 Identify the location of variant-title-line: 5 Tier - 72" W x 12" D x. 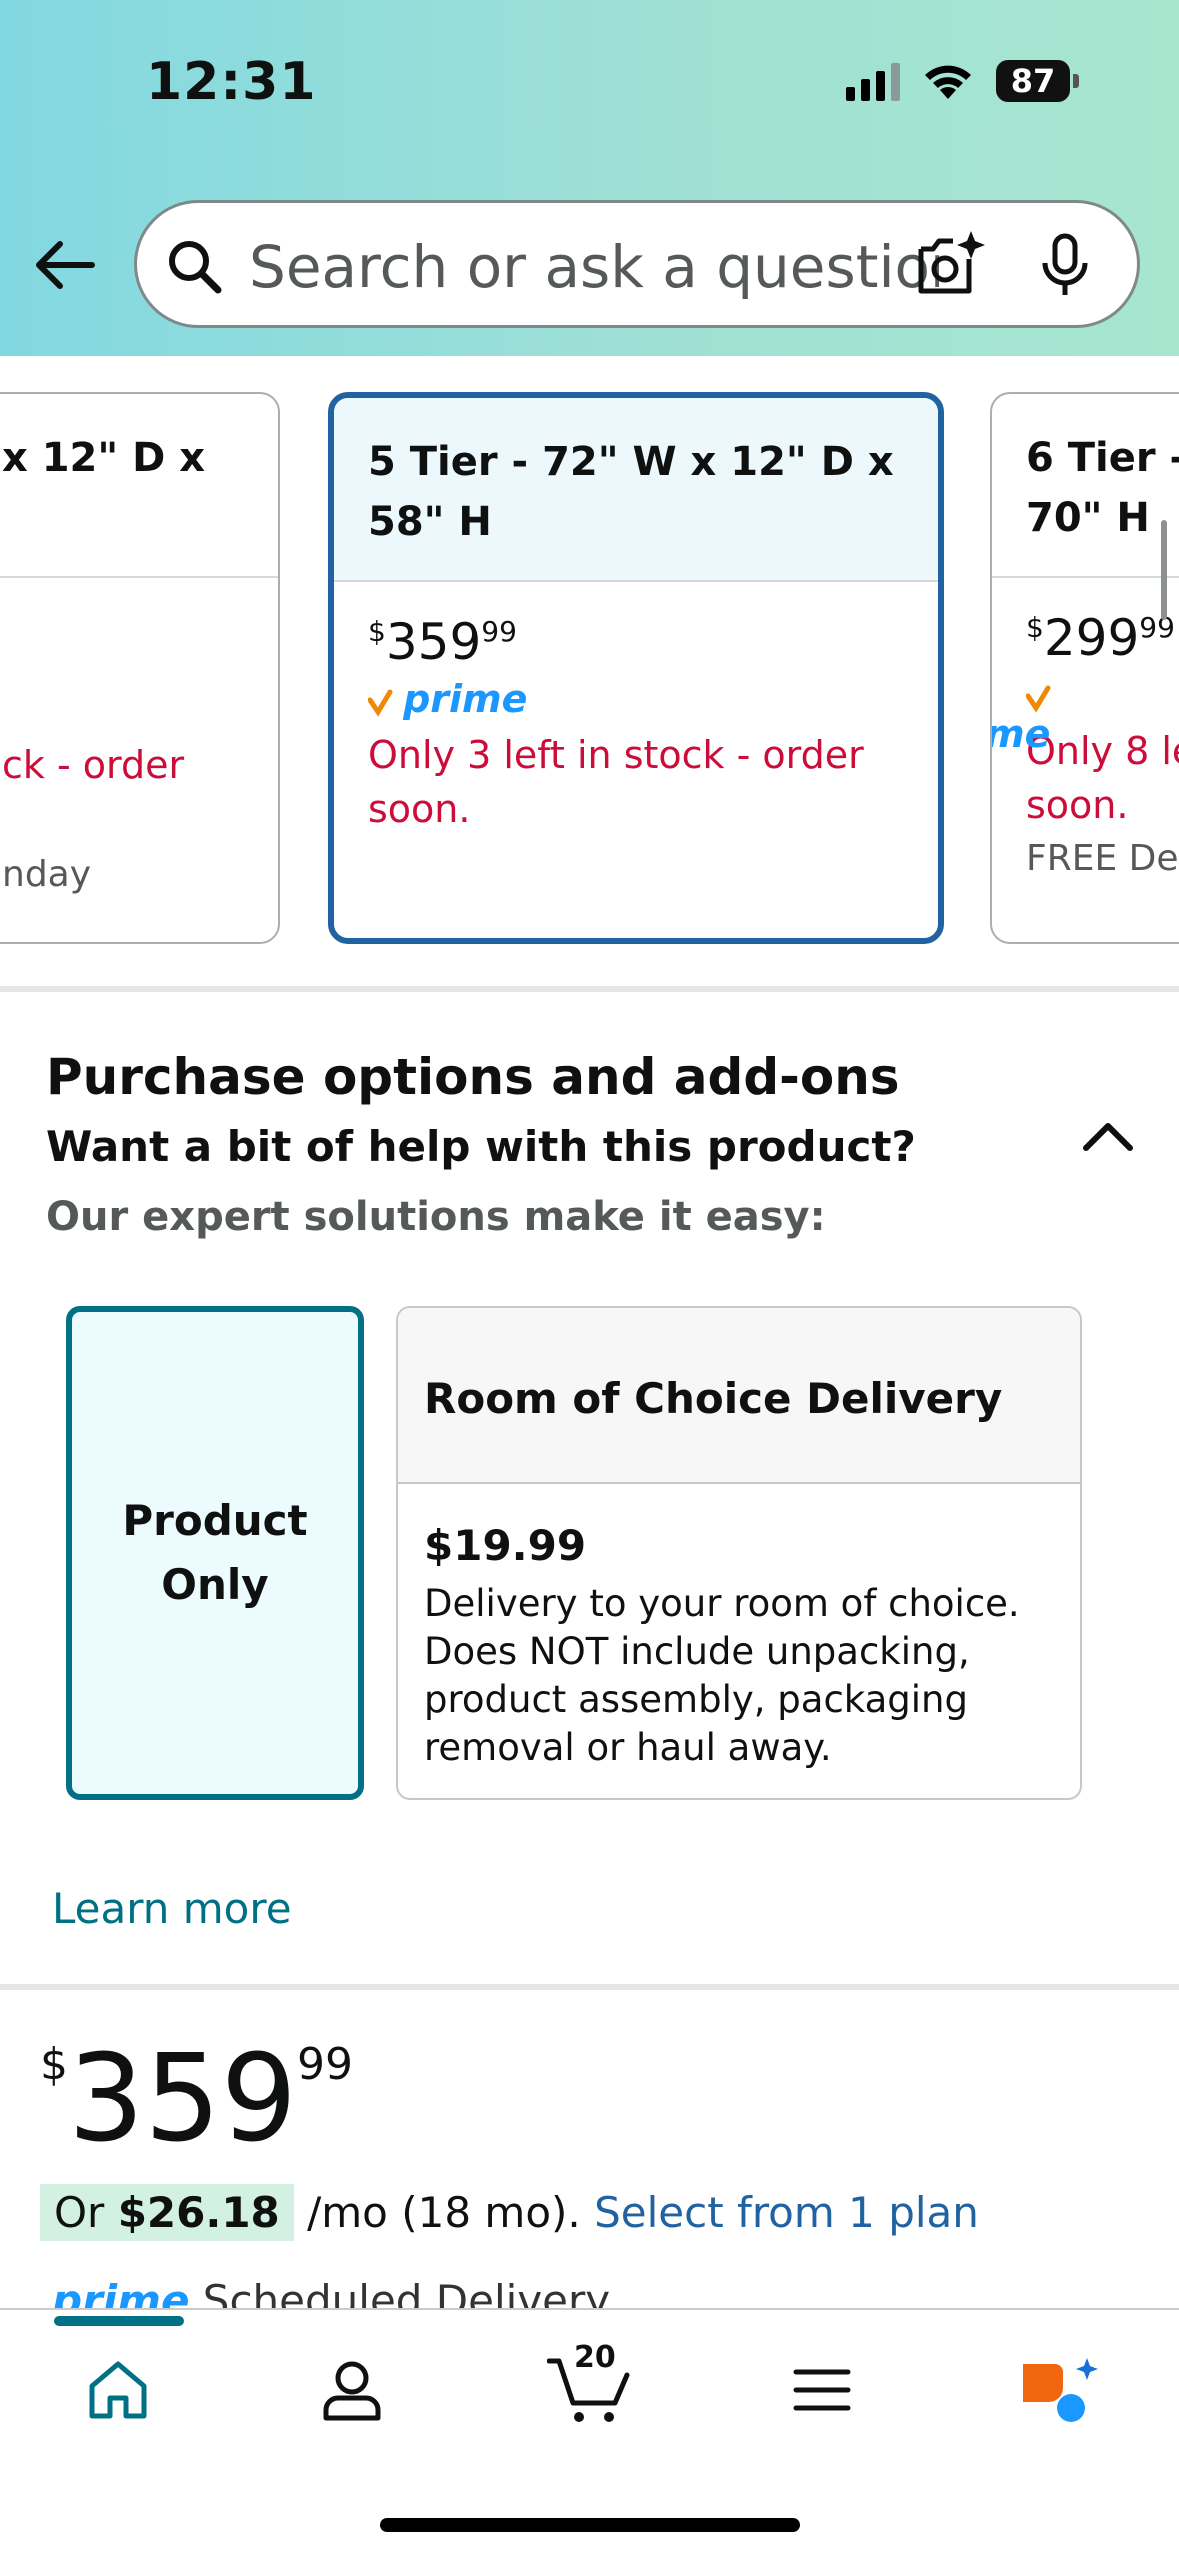
(631, 462).